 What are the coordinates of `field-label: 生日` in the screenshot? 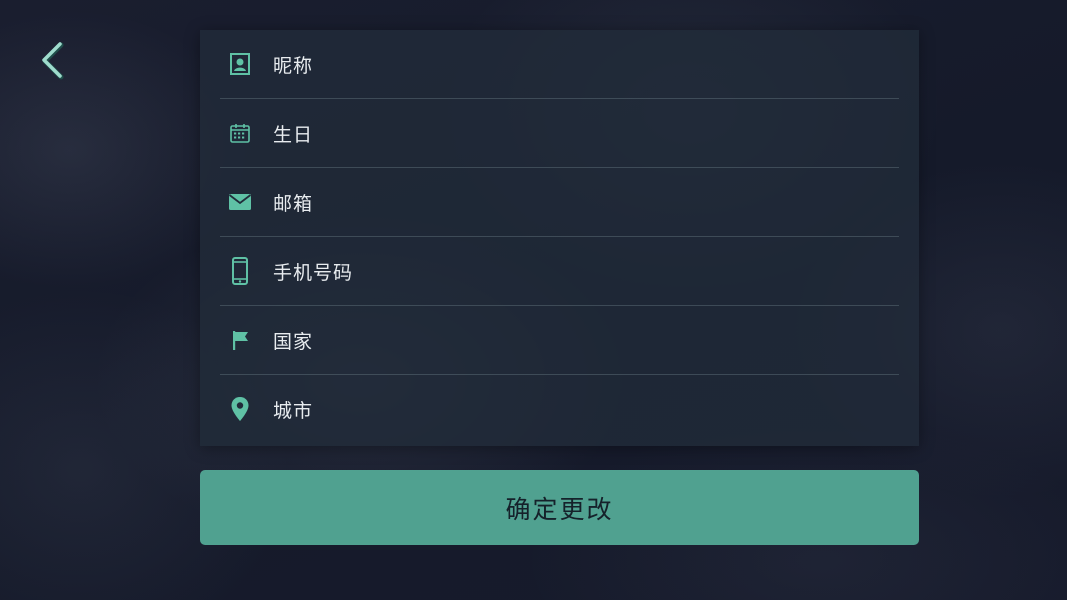 It's located at (293, 134).